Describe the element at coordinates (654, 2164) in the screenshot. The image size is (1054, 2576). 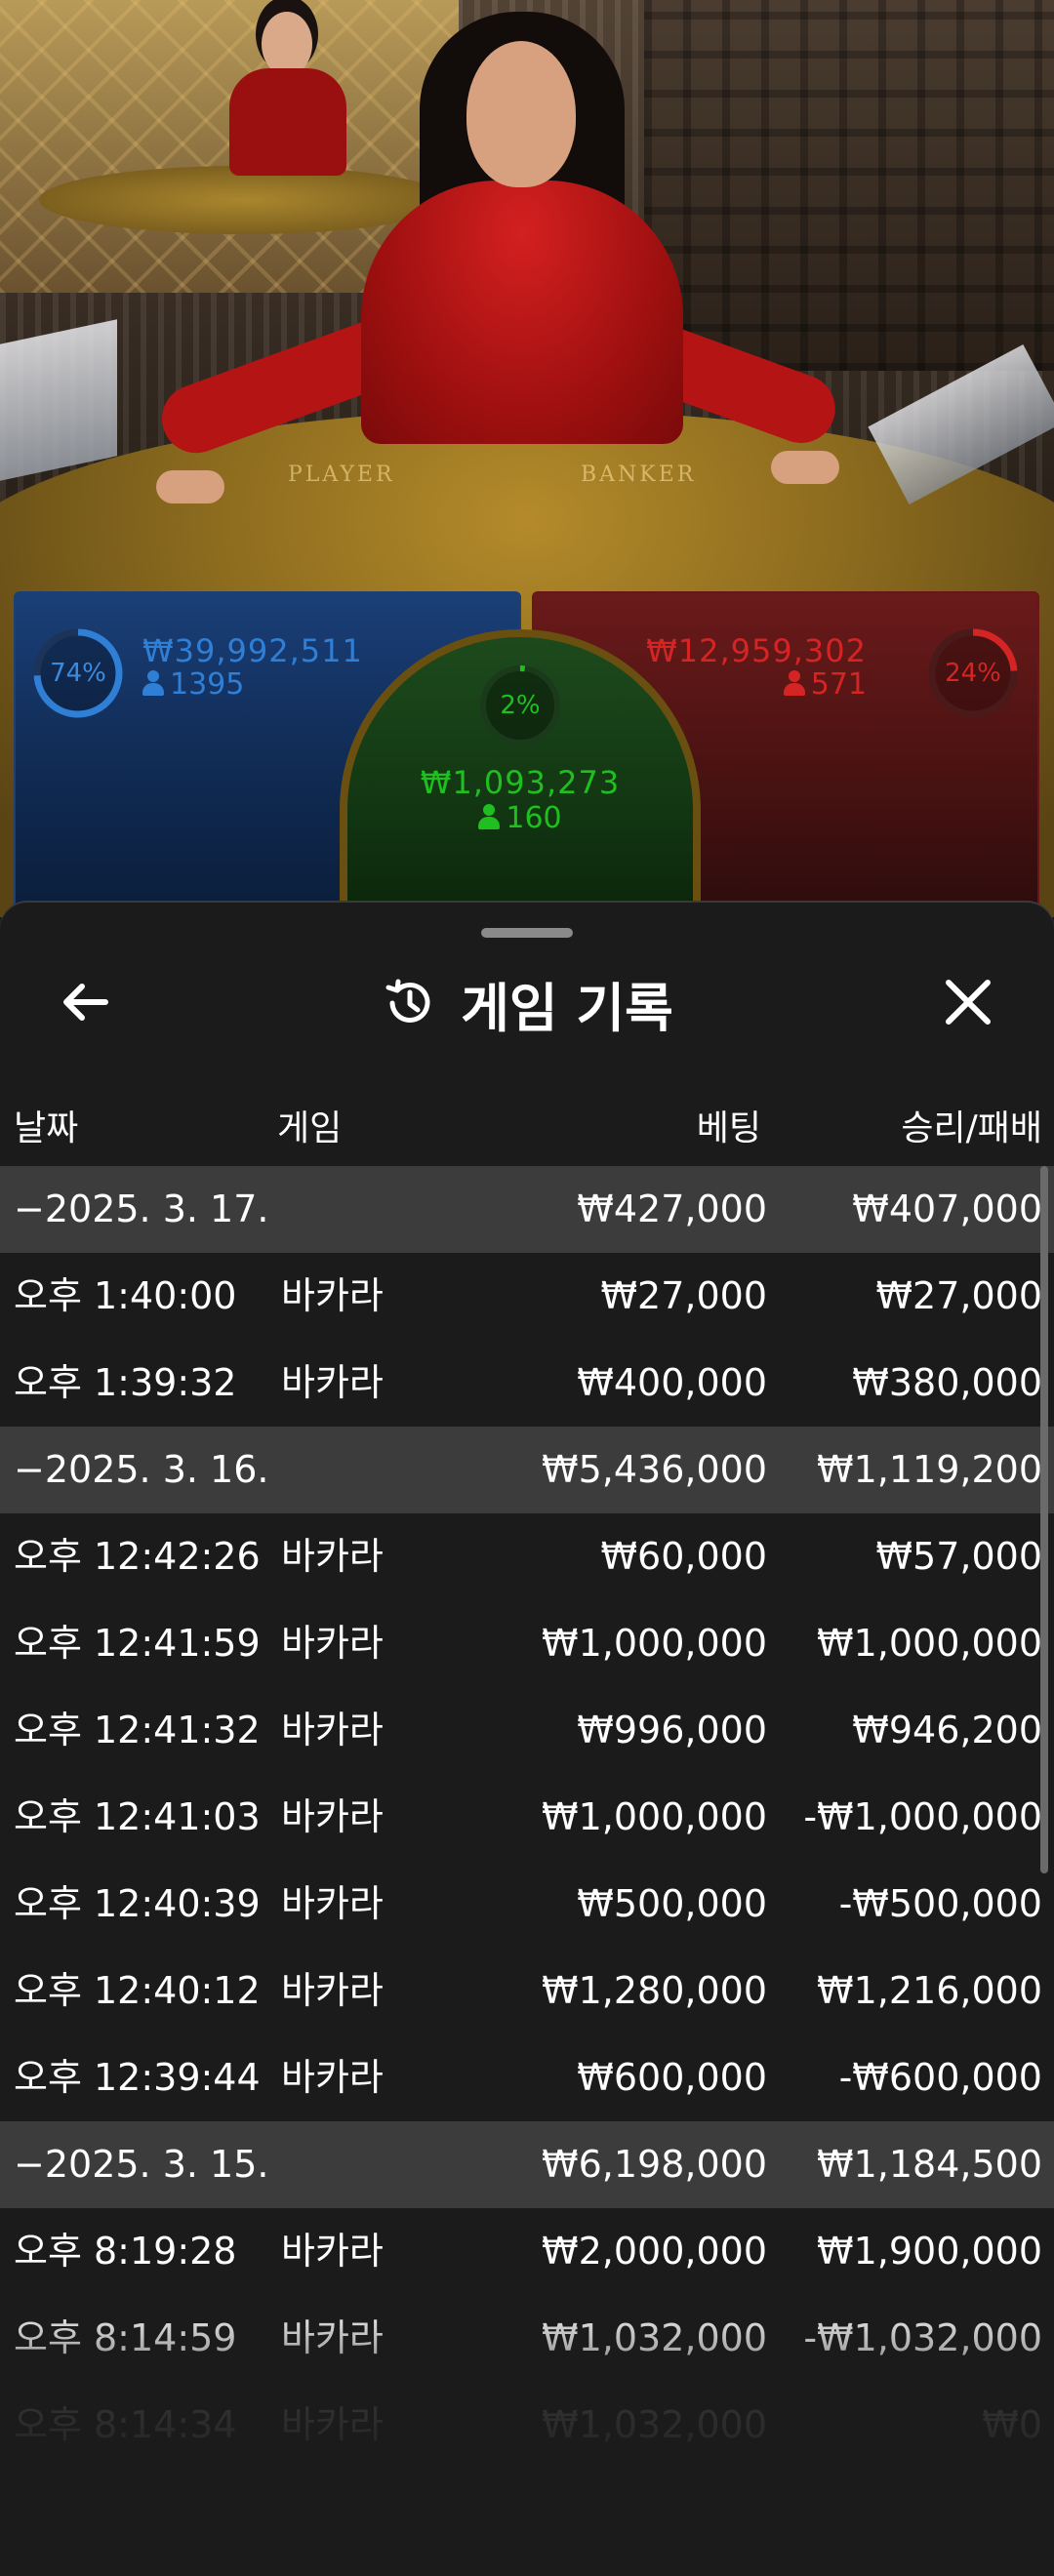
I see `row-bet: ₩6,198,000` at that location.